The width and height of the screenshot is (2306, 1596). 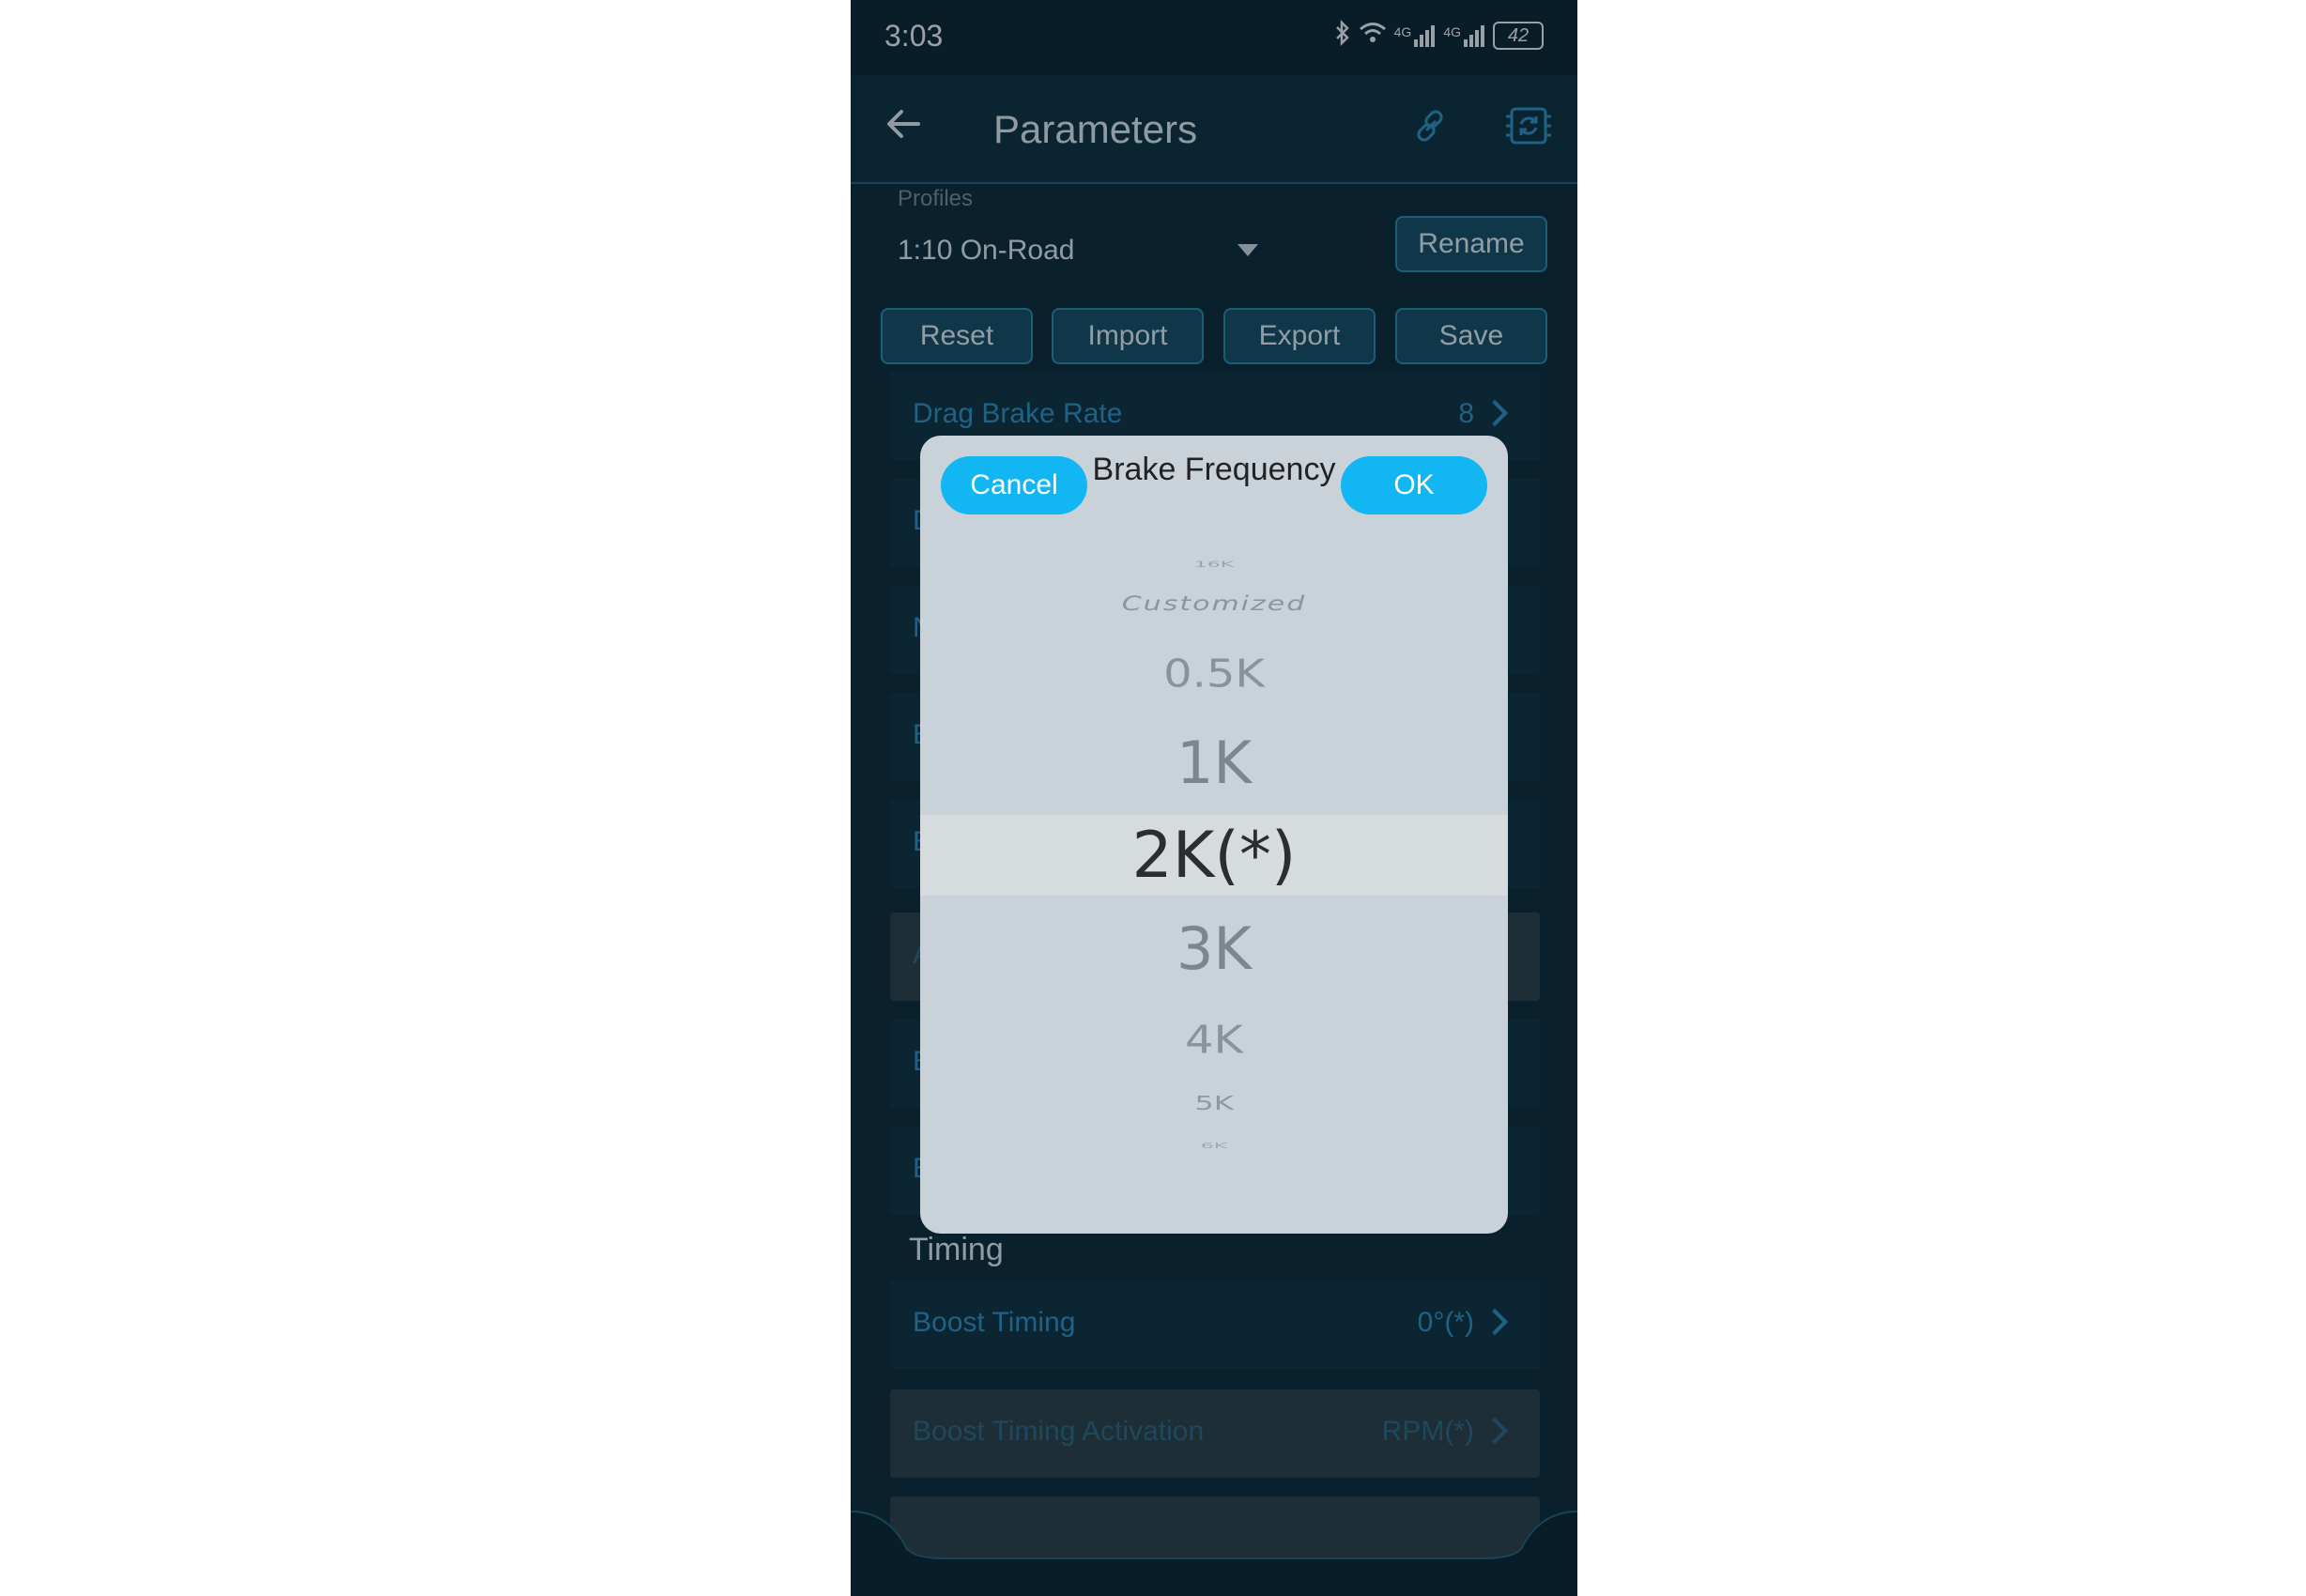 What do you see at coordinates (1214, 949) in the screenshot?
I see `picker-option: 3K` at bounding box center [1214, 949].